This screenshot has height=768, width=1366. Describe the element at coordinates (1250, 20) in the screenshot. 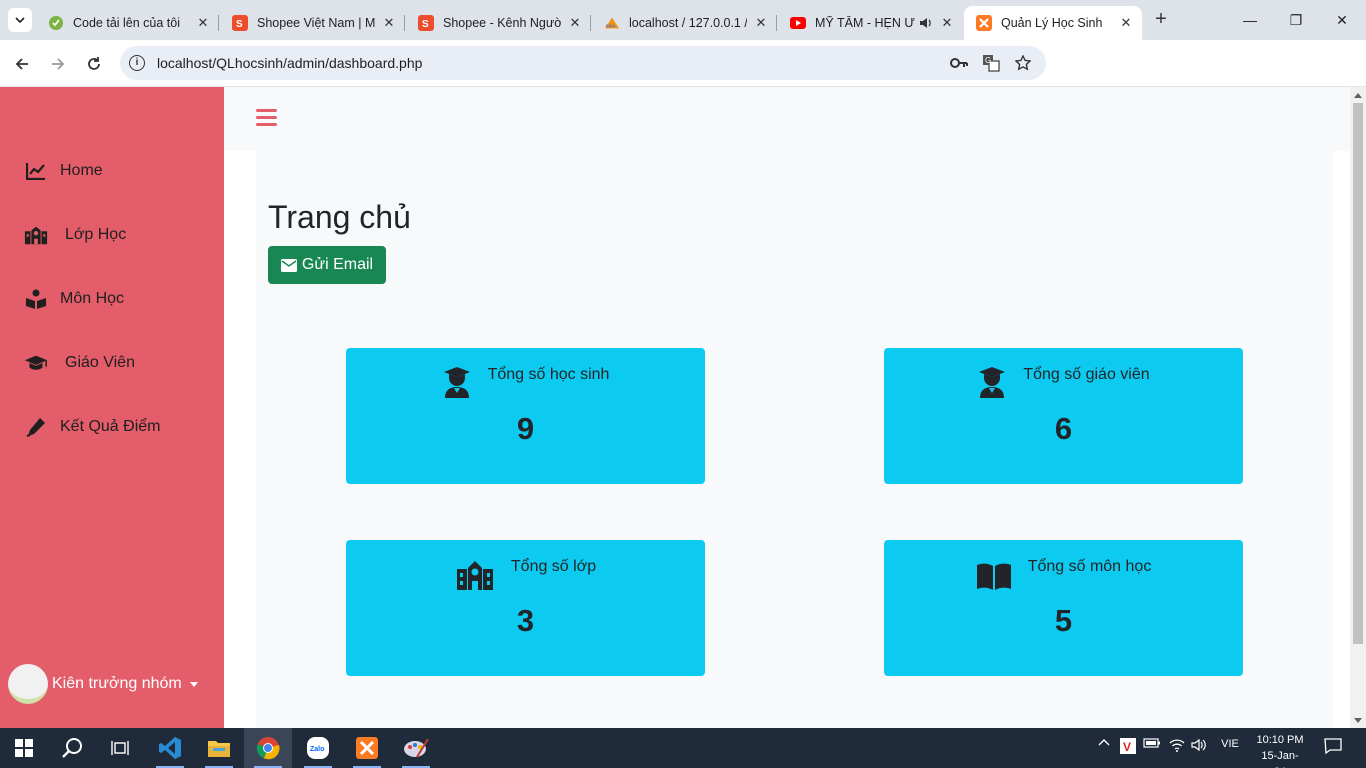

I see `minimize-button: —` at that location.